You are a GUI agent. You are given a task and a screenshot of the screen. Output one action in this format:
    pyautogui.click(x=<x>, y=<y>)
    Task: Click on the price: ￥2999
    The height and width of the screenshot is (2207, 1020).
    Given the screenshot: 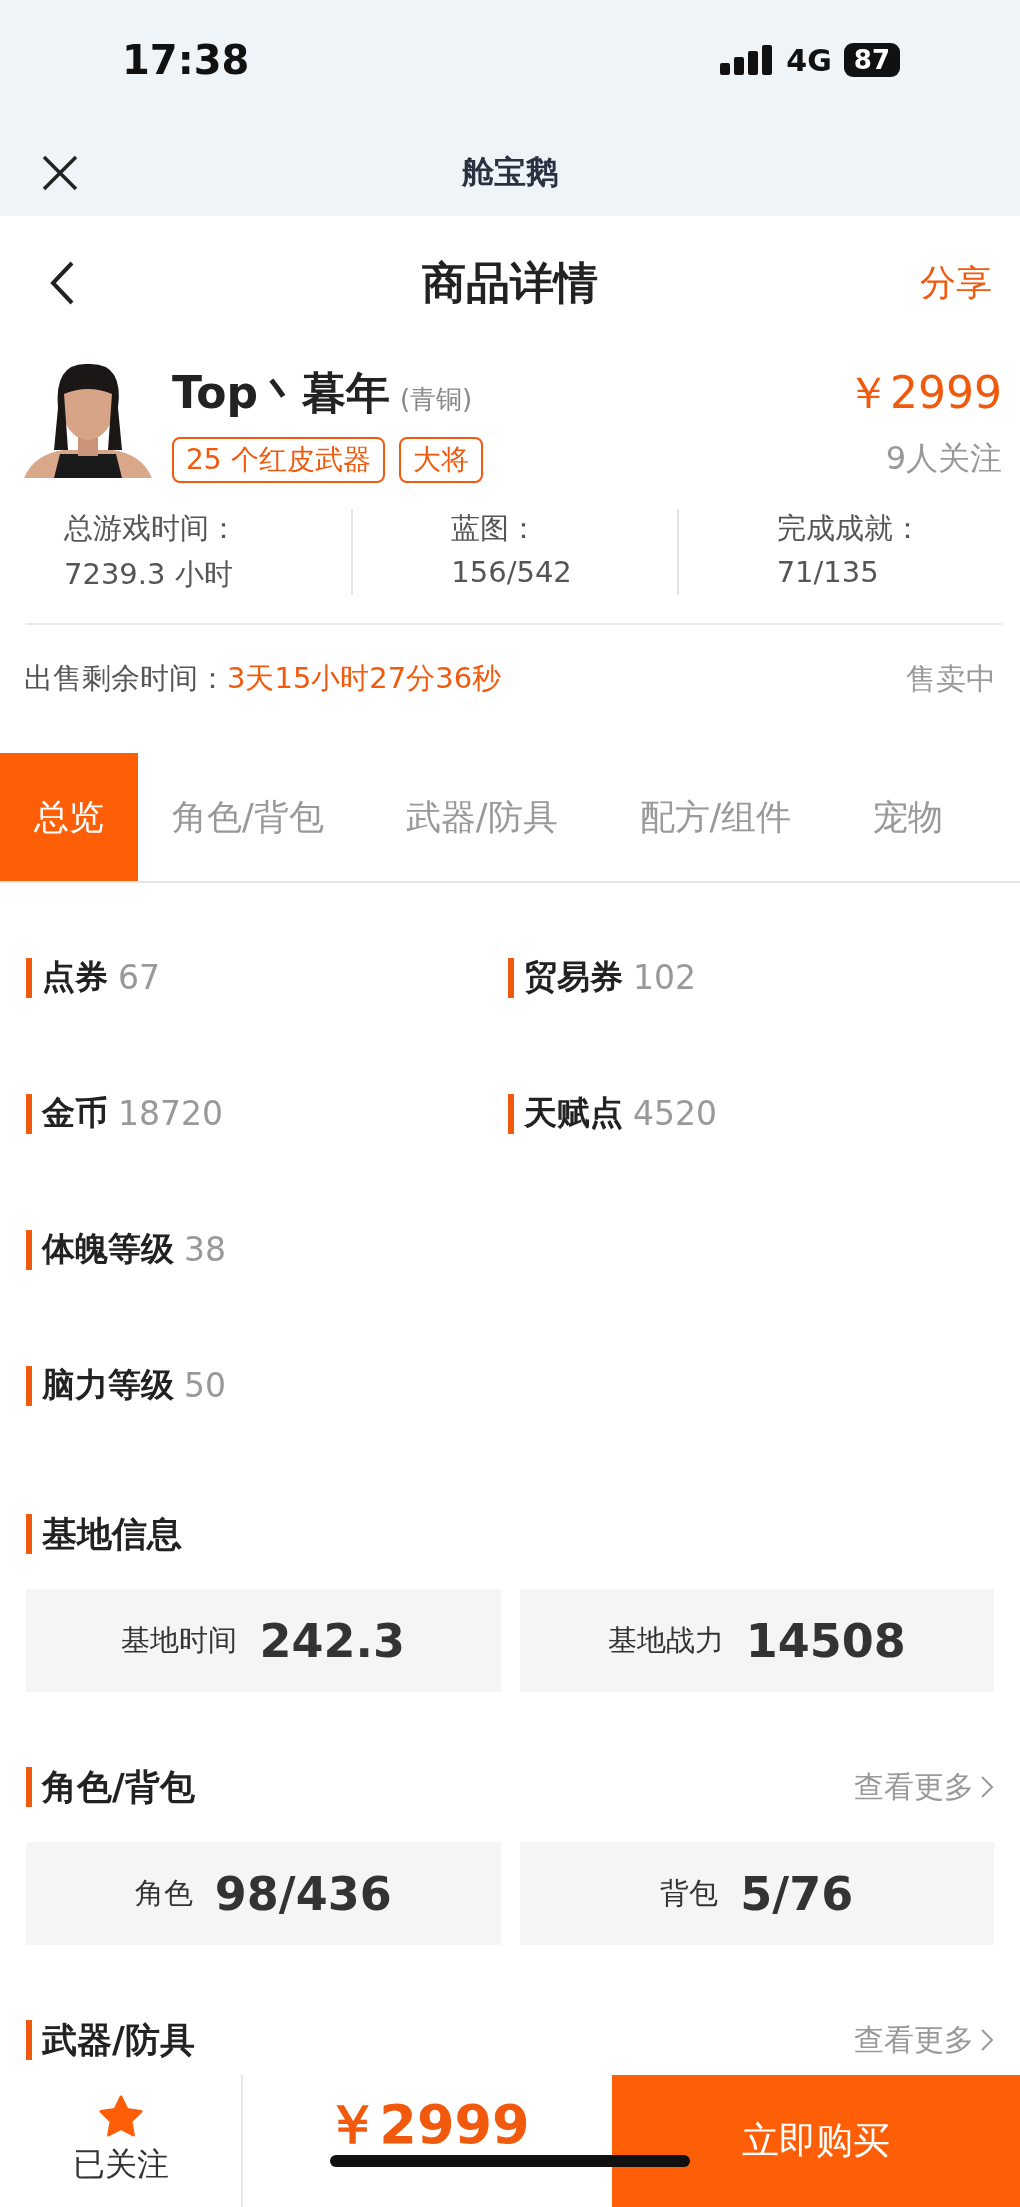 What is the action you would take?
    pyautogui.click(x=924, y=393)
    